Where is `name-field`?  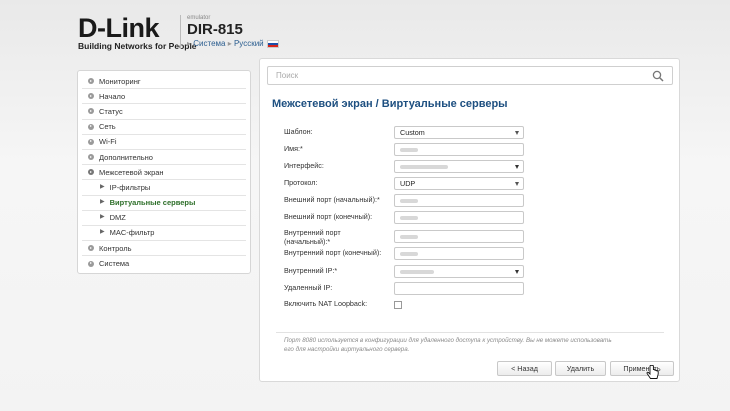 name-field is located at coordinates (459, 149).